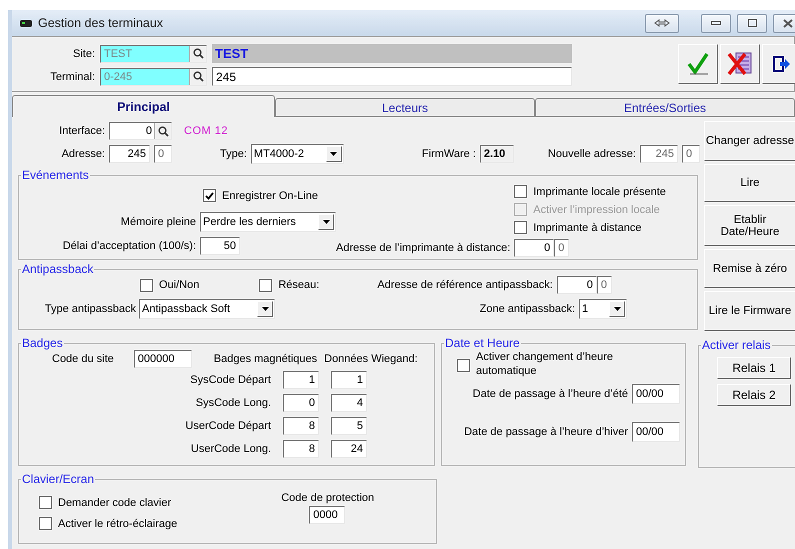 This screenshot has height=549, width=795. I want to click on resize-button, so click(662, 23).